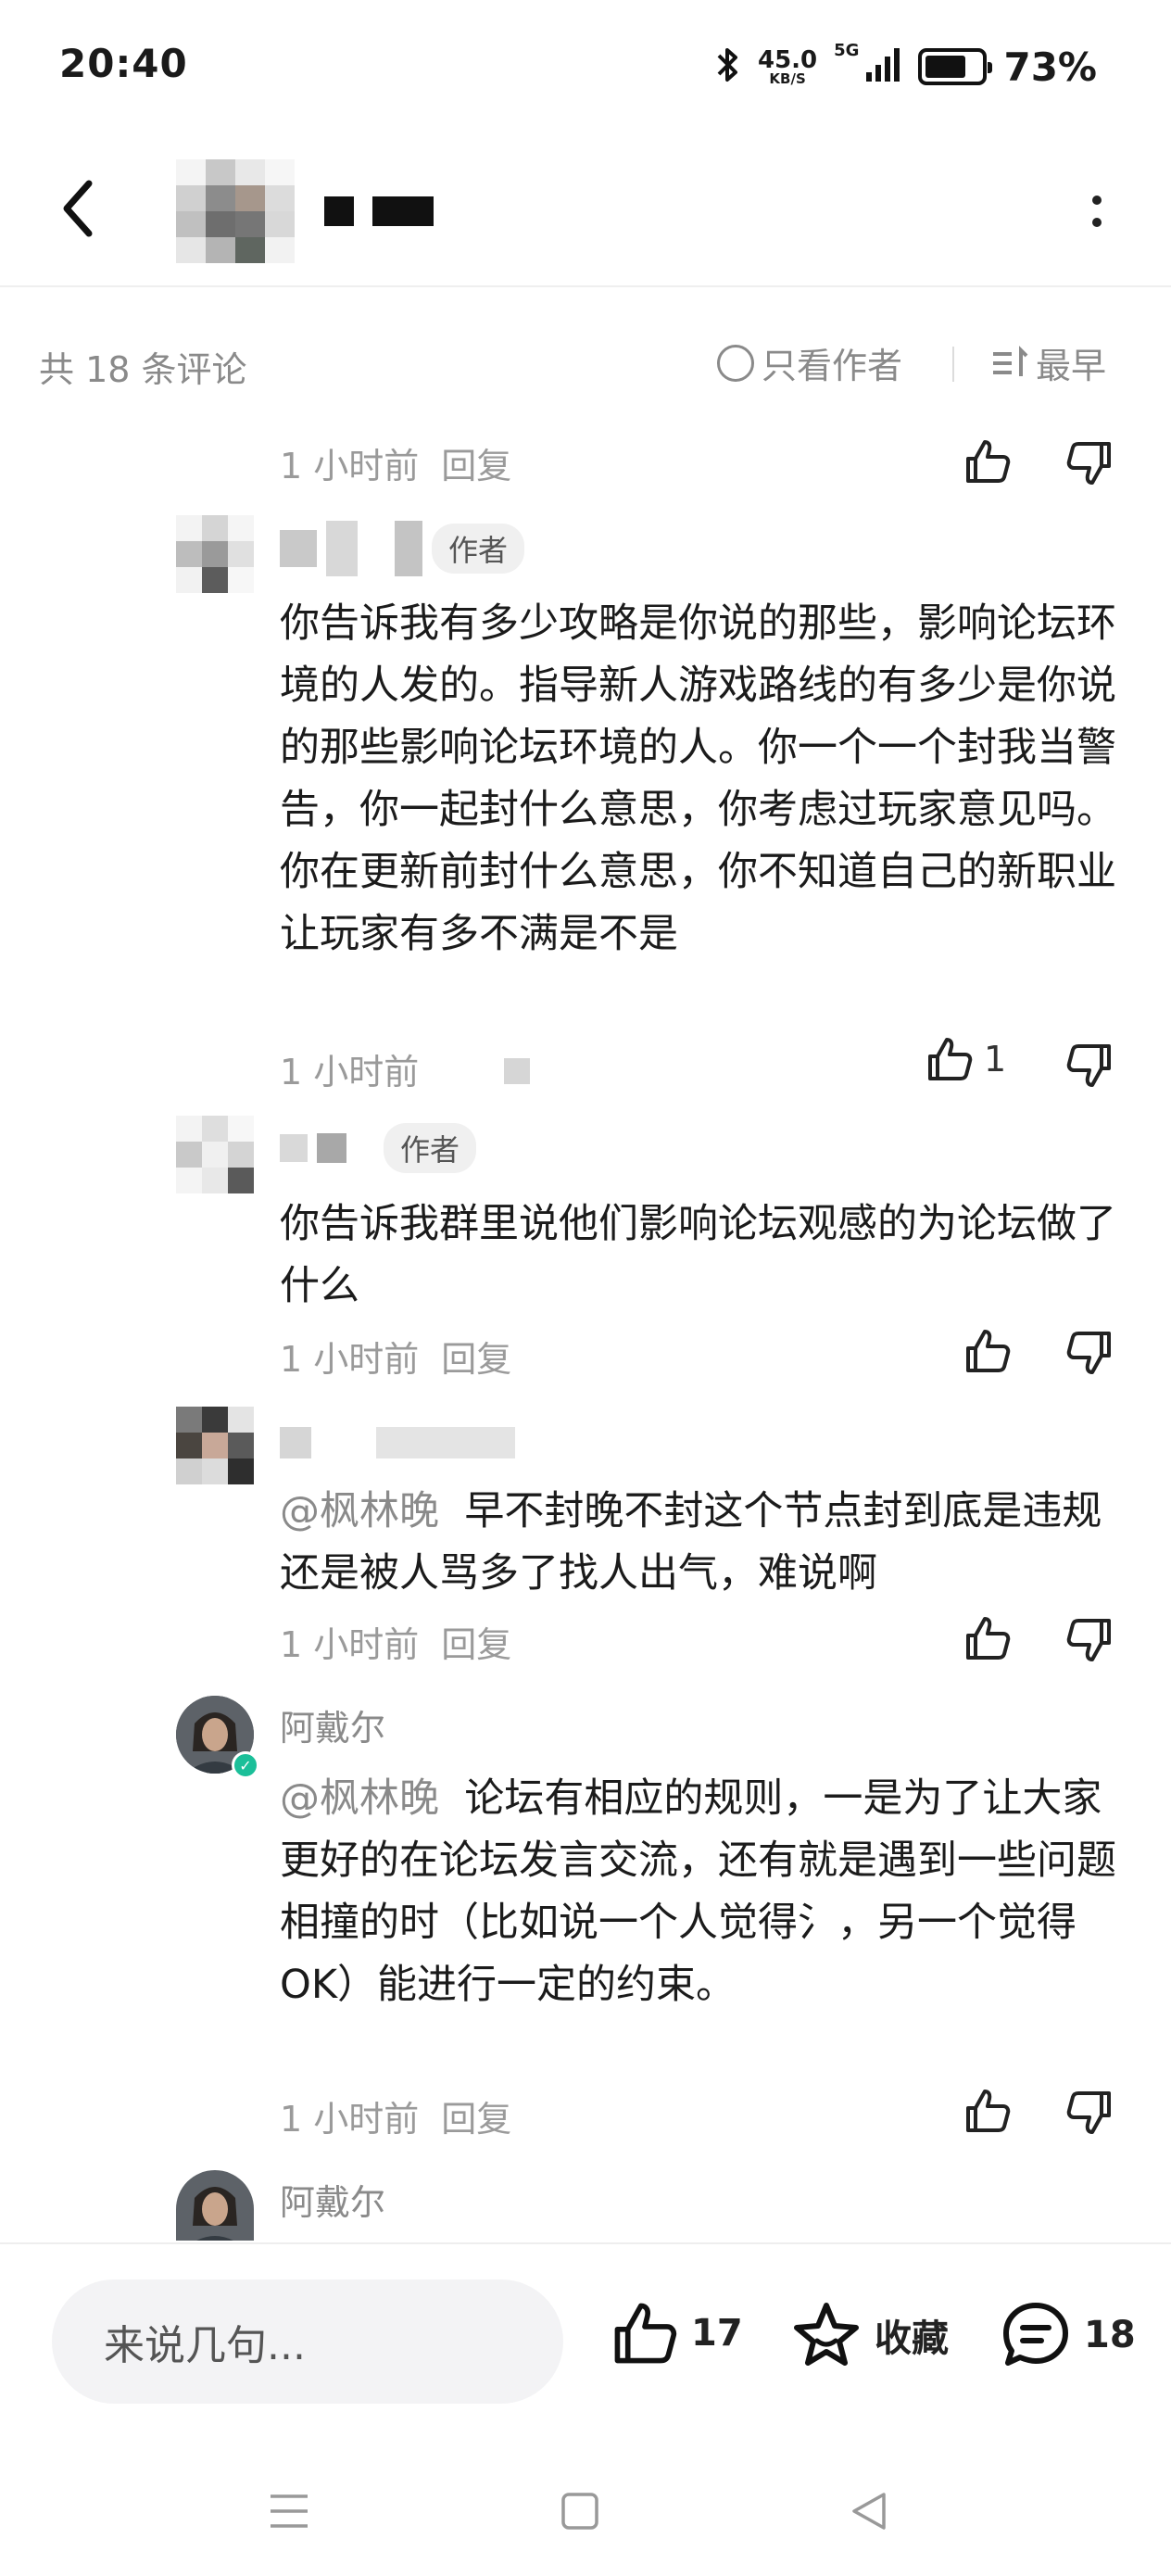  What do you see at coordinates (728, 66) in the screenshot?
I see `bluetooth-icon` at bounding box center [728, 66].